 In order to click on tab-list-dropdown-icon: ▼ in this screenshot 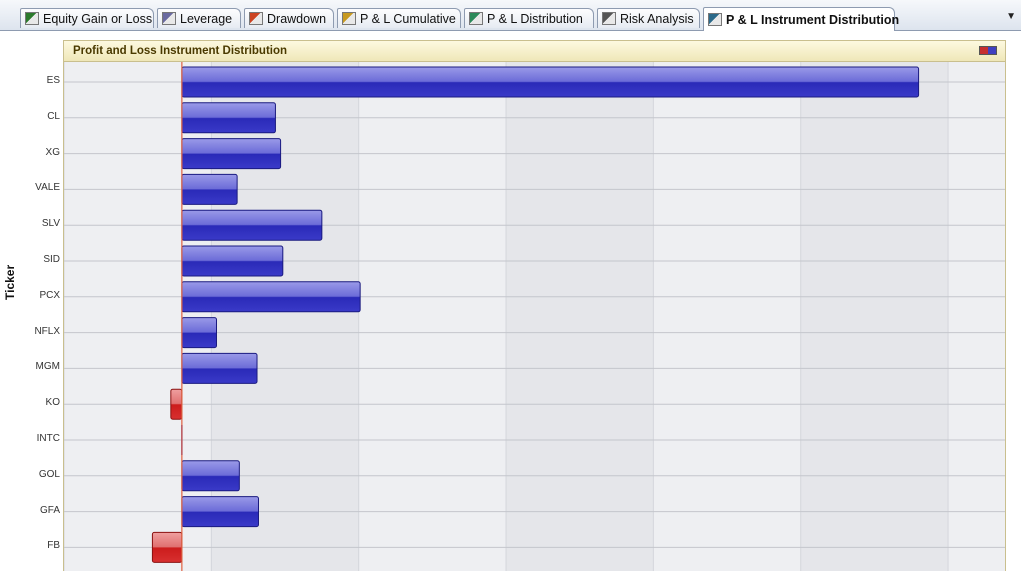, I will do `click(1011, 16)`.